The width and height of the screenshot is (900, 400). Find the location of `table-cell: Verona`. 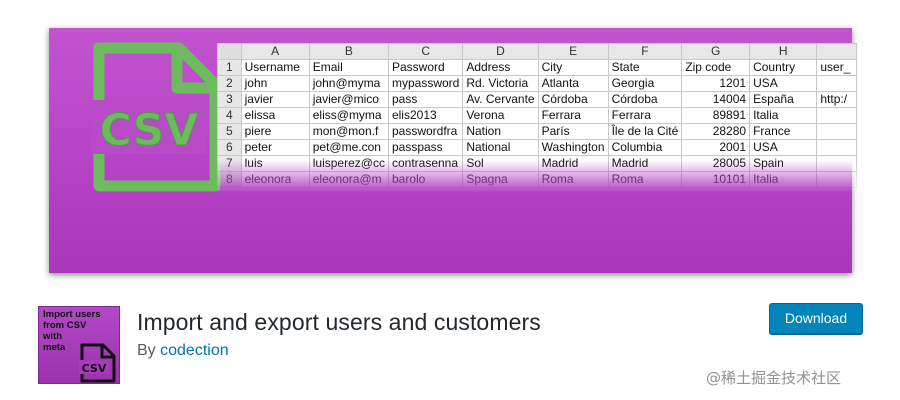

table-cell: Verona is located at coordinates (500, 115).